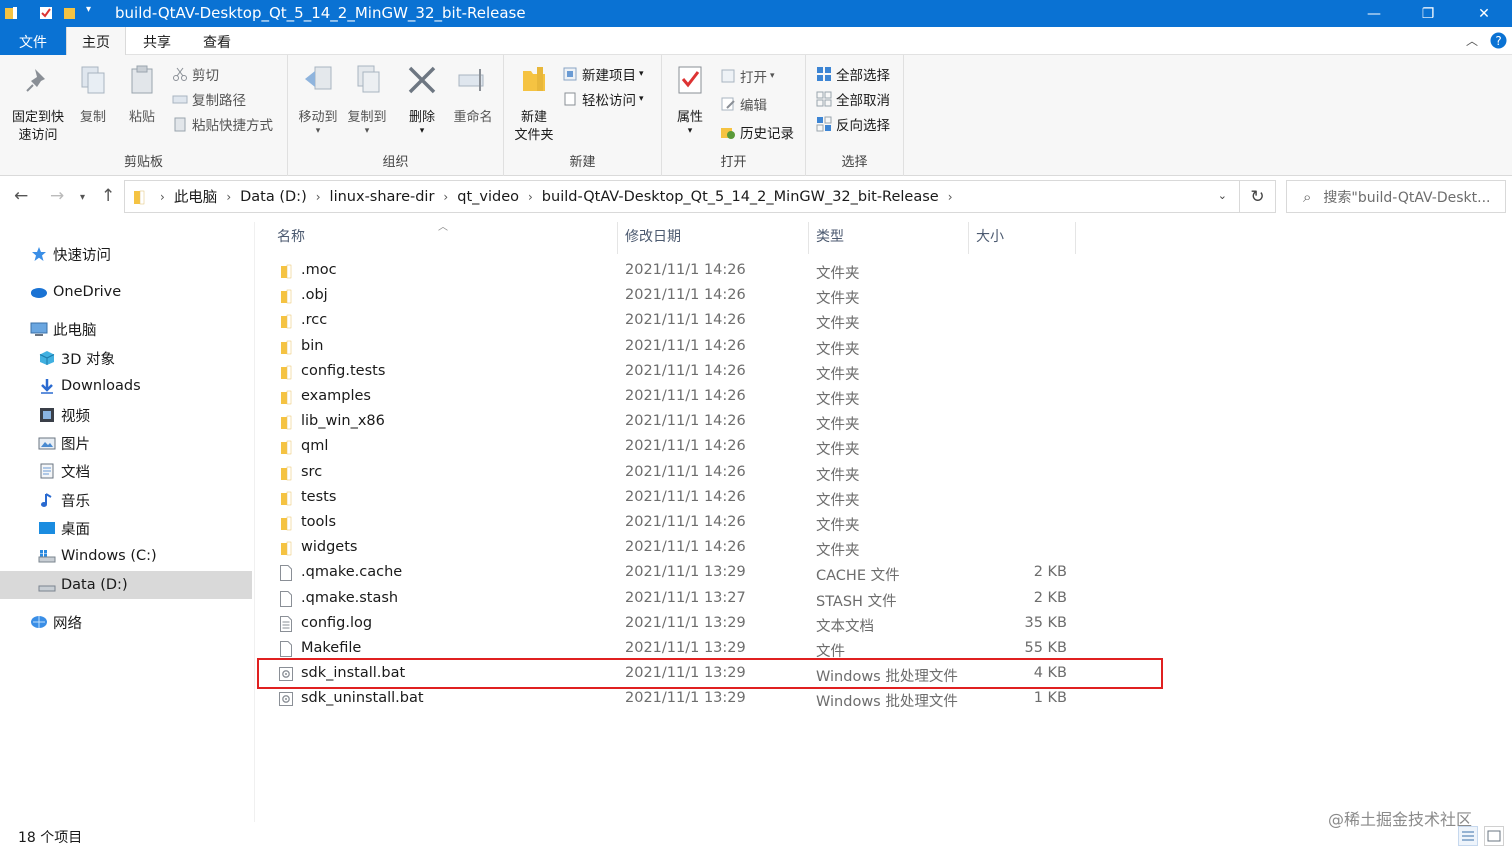  What do you see at coordinates (126, 254) in the screenshot?
I see `sidebar-item-quick-access: 快速访问` at bounding box center [126, 254].